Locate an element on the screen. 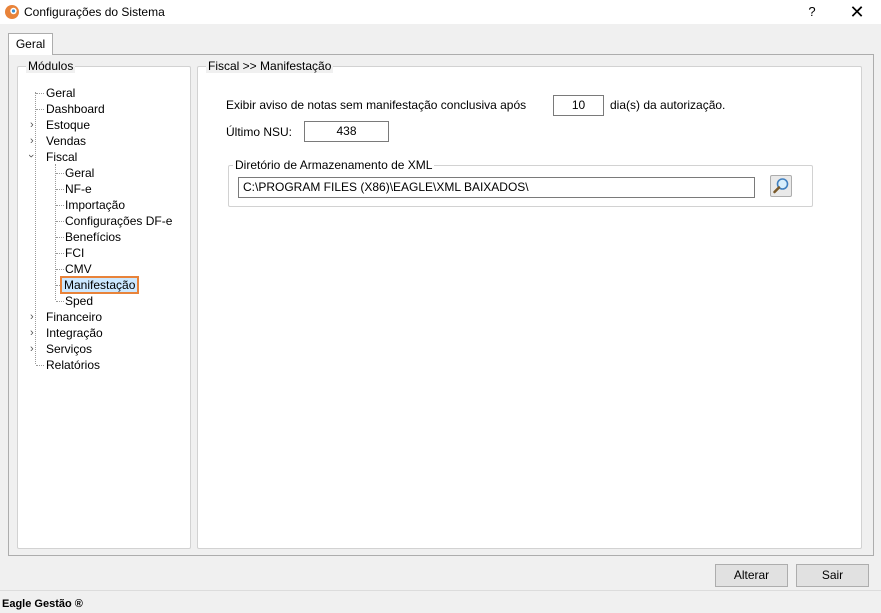 This screenshot has width=881, height=613. tree-item-vendas: Vendas is located at coordinates (66, 141).